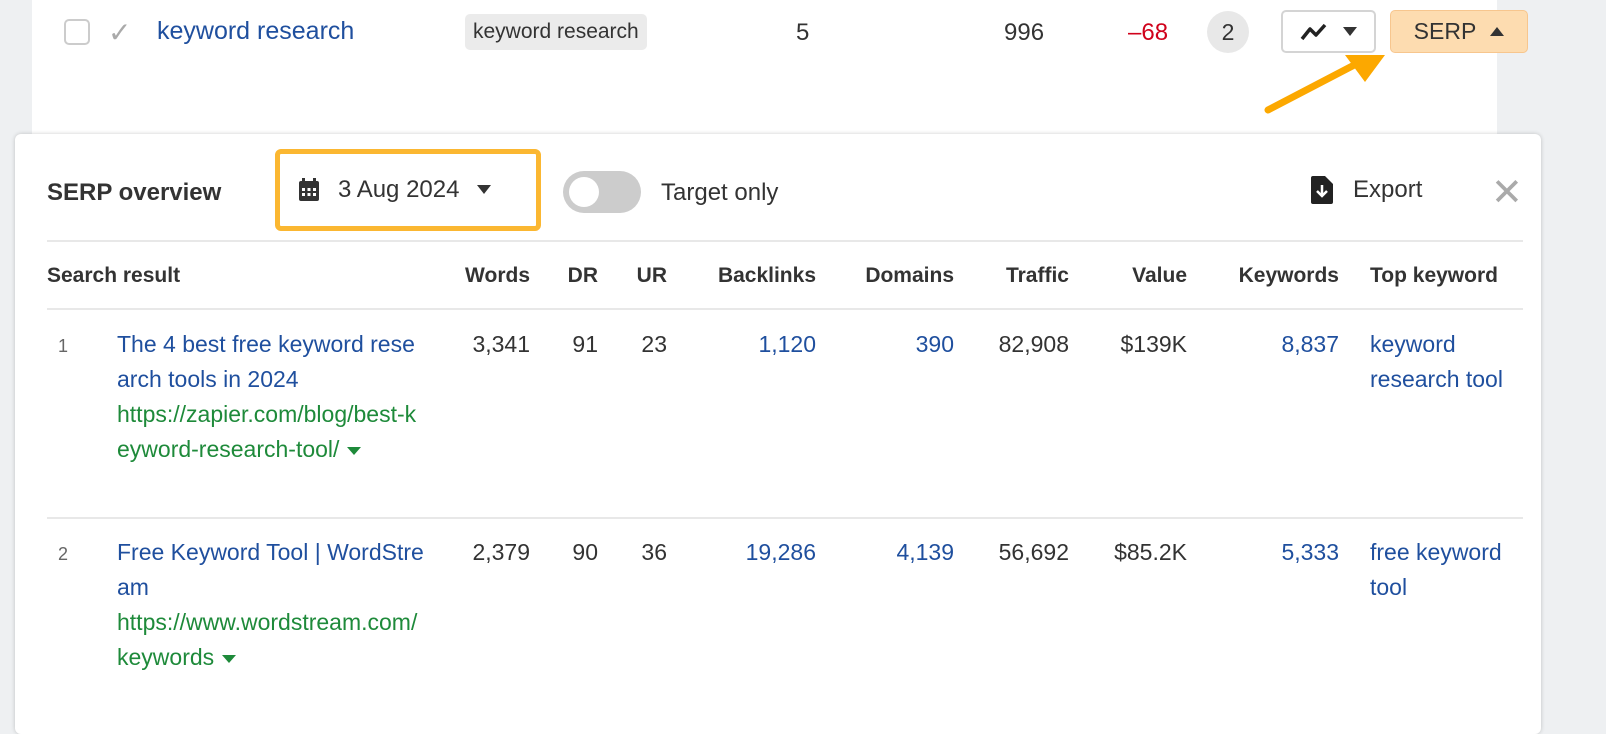 The image size is (1606, 734). Describe the element at coordinates (267, 639) in the screenshot. I see `result-url-link: https://www.wordstream.com/keywords` at that location.